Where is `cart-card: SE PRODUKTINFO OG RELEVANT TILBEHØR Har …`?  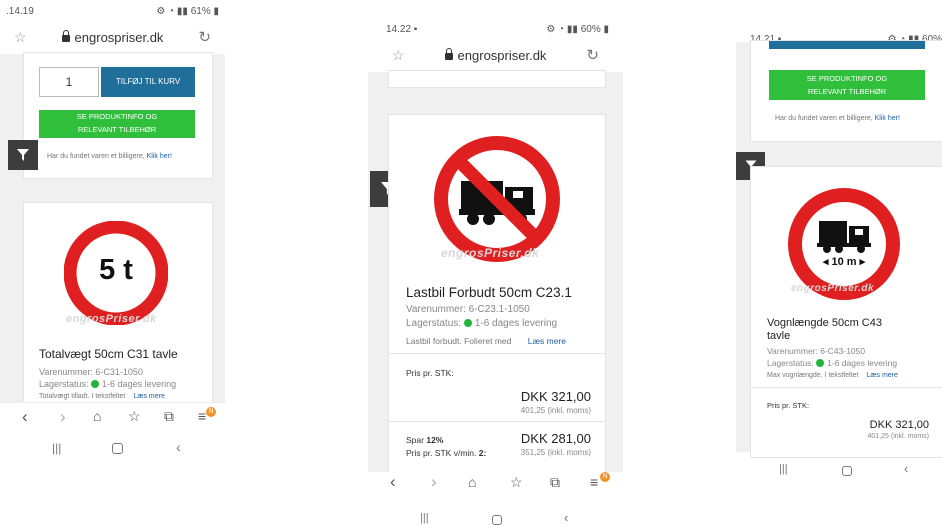
cart-card: SE PRODUKTINFO OG RELEVANT TILBEHØR Har … is located at coordinates (846, 91).